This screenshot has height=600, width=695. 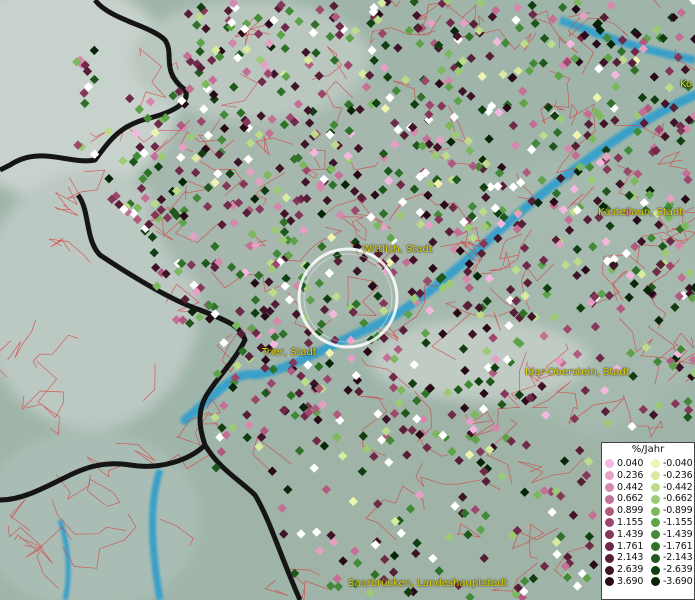 What do you see at coordinates (648, 449) in the screenshot?
I see `legend-title: %/Jahr` at bounding box center [648, 449].